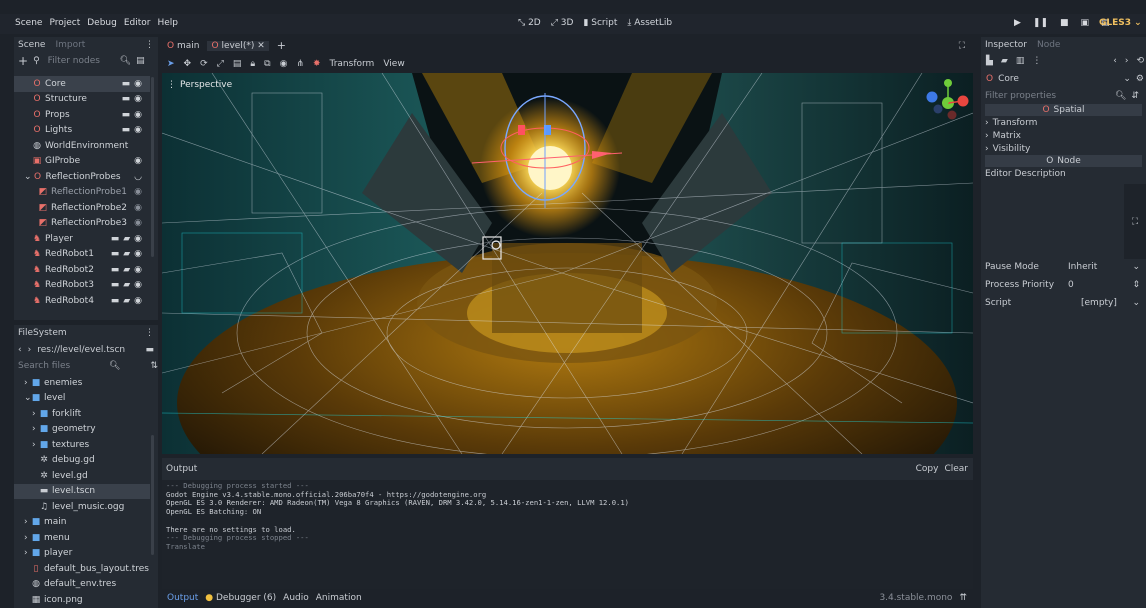  What do you see at coordinates (64, 23) in the screenshot?
I see `menu-project: Project` at bounding box center [64, 23].